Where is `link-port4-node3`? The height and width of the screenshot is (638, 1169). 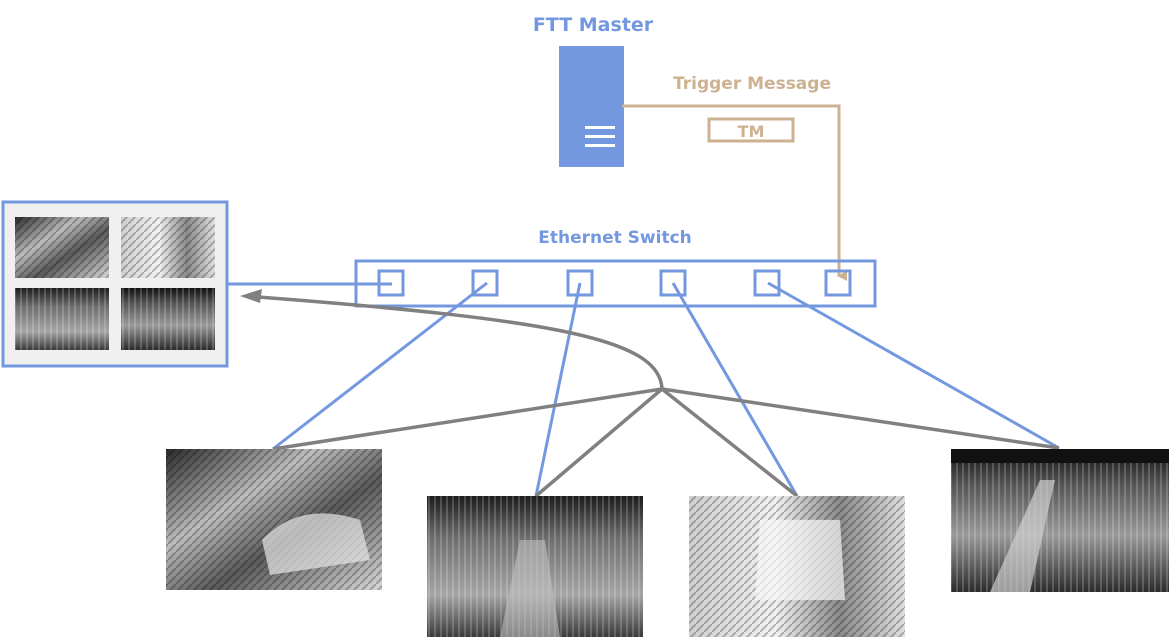
link-port4-node3 is located at coordinates (735, 389).